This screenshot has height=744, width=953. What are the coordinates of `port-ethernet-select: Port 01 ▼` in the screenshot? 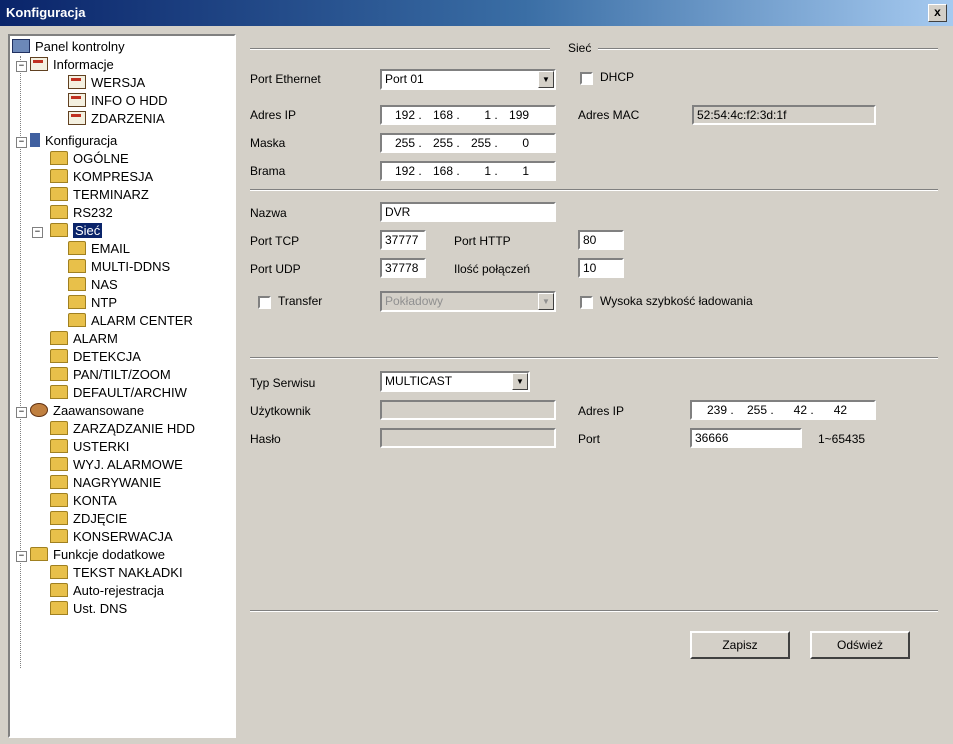 It's located at (468, 79).